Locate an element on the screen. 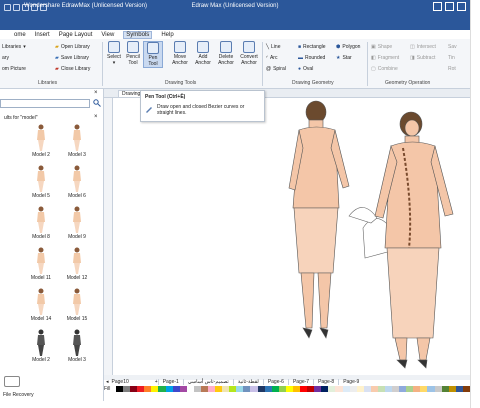 This screenshot has height=408, width=480. shape-item: Model 11 is located at coordinates (41, 264).